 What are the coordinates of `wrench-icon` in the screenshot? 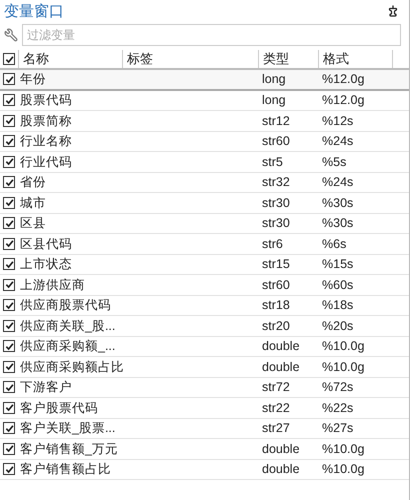 It's located at (11, 35).